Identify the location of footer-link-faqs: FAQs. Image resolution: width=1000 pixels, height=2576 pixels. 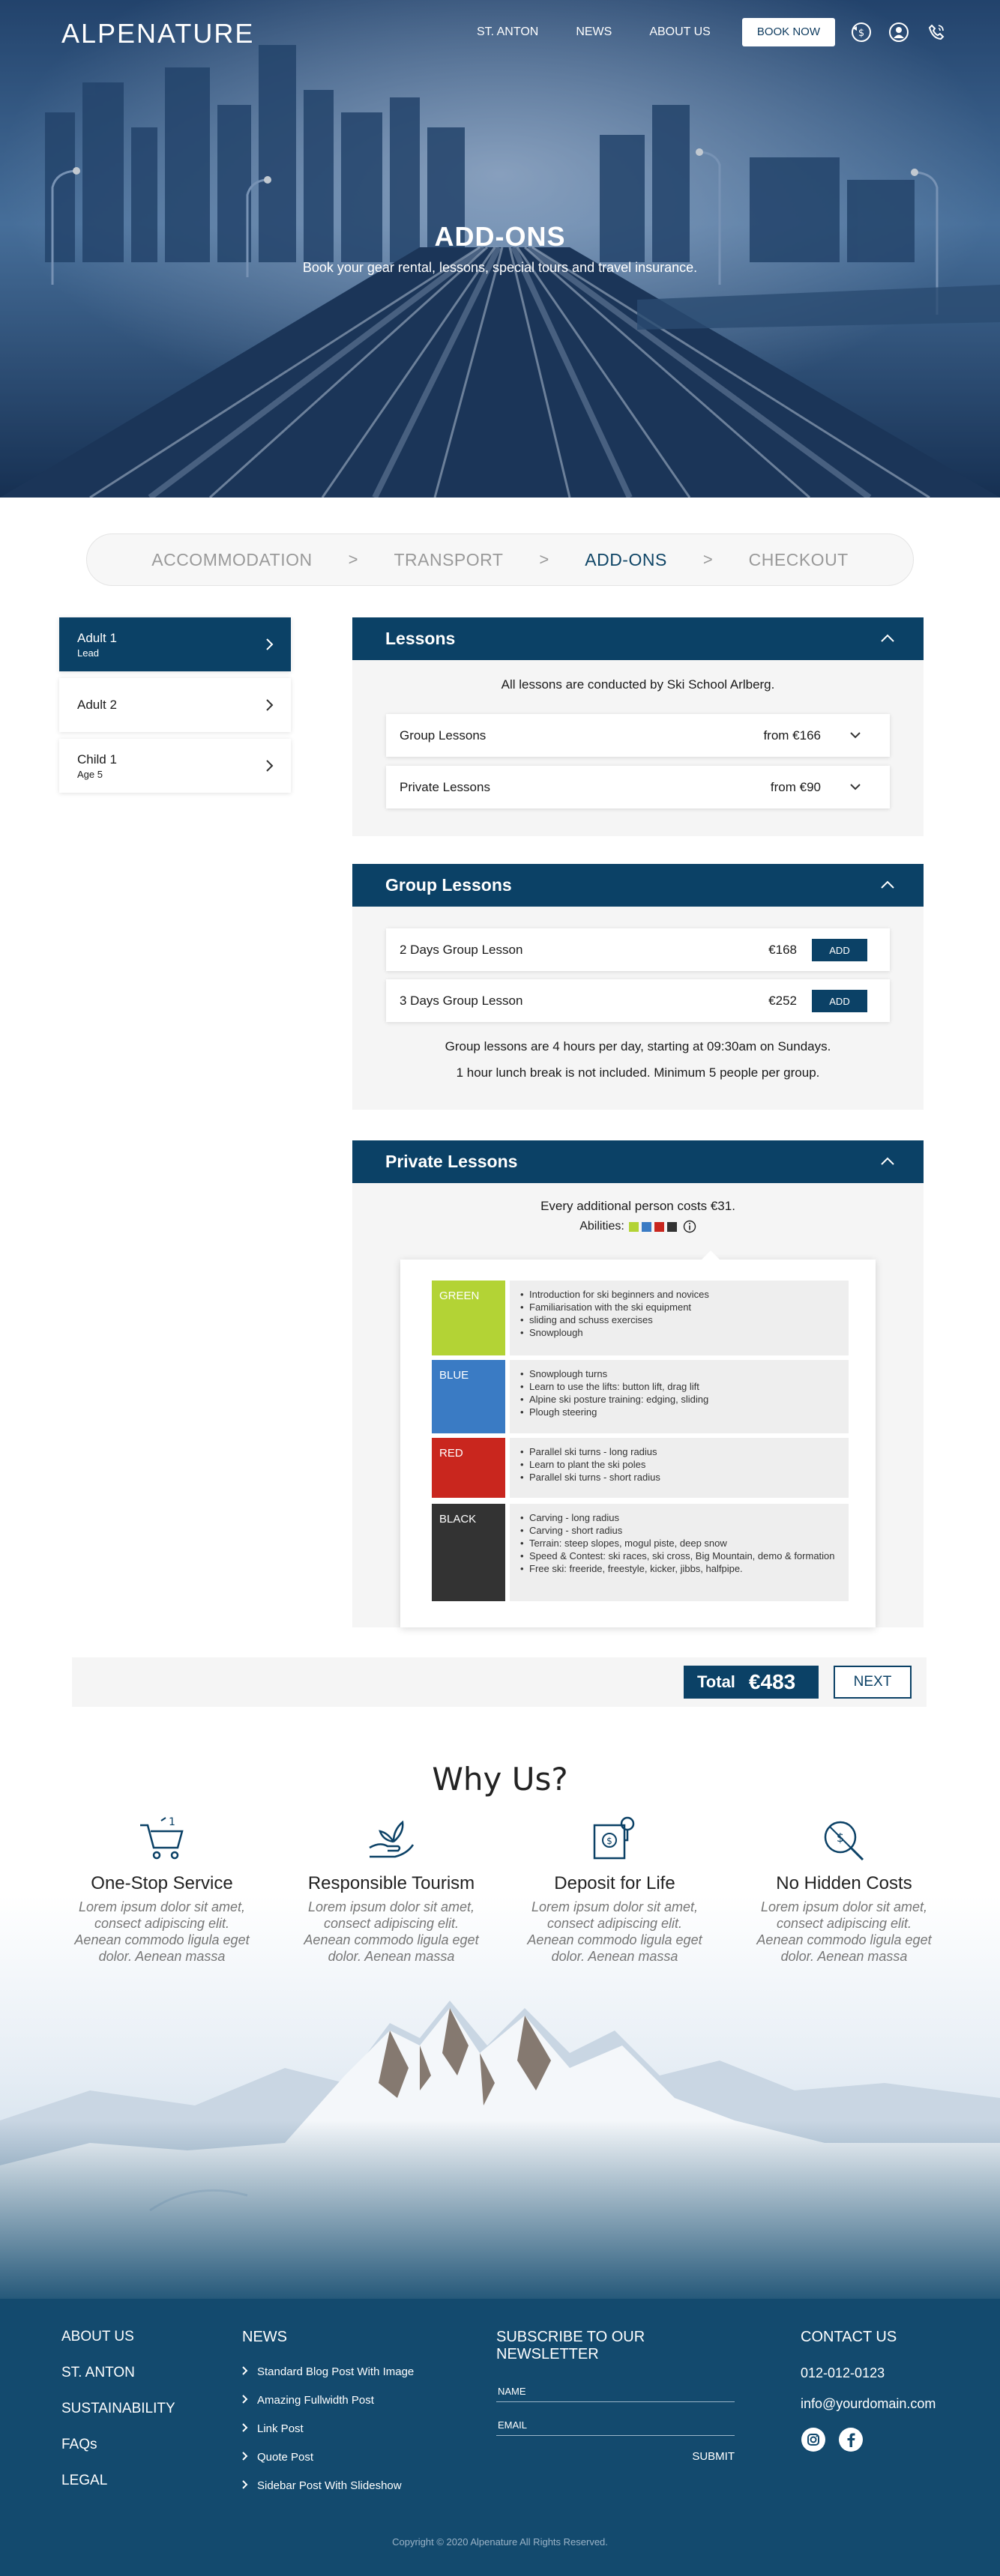
(118, 2445).